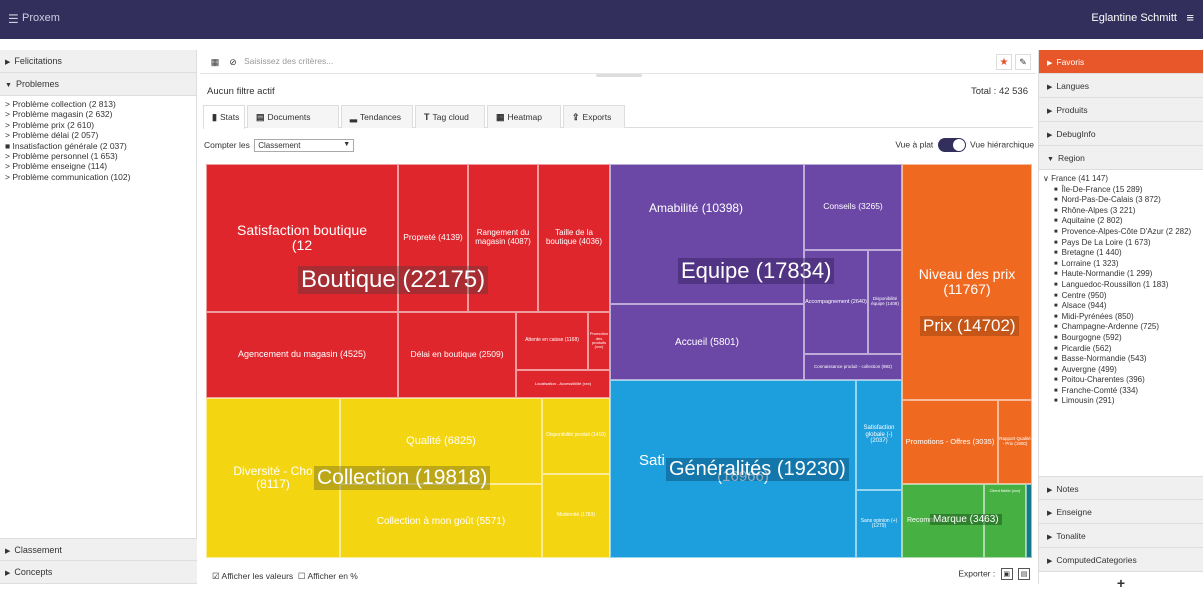  Describe the element at coordinates (1128, 391) in the screenshot. I see `region-item: Franche-Comté (334)` at that location.